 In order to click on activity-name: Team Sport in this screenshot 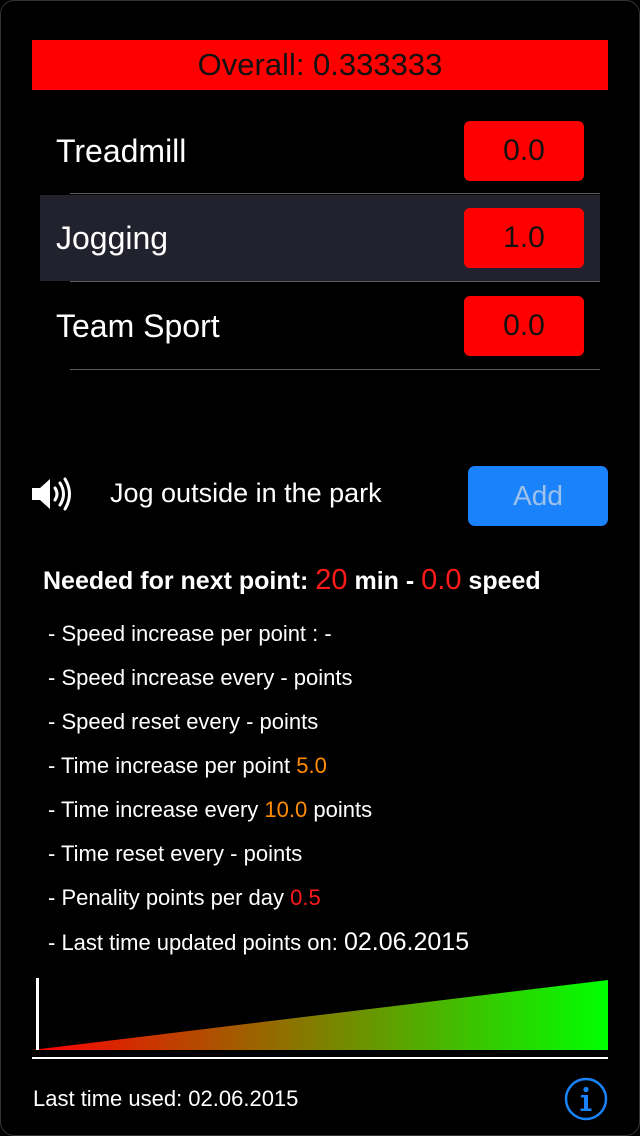, I will do `click(138, 325)`.